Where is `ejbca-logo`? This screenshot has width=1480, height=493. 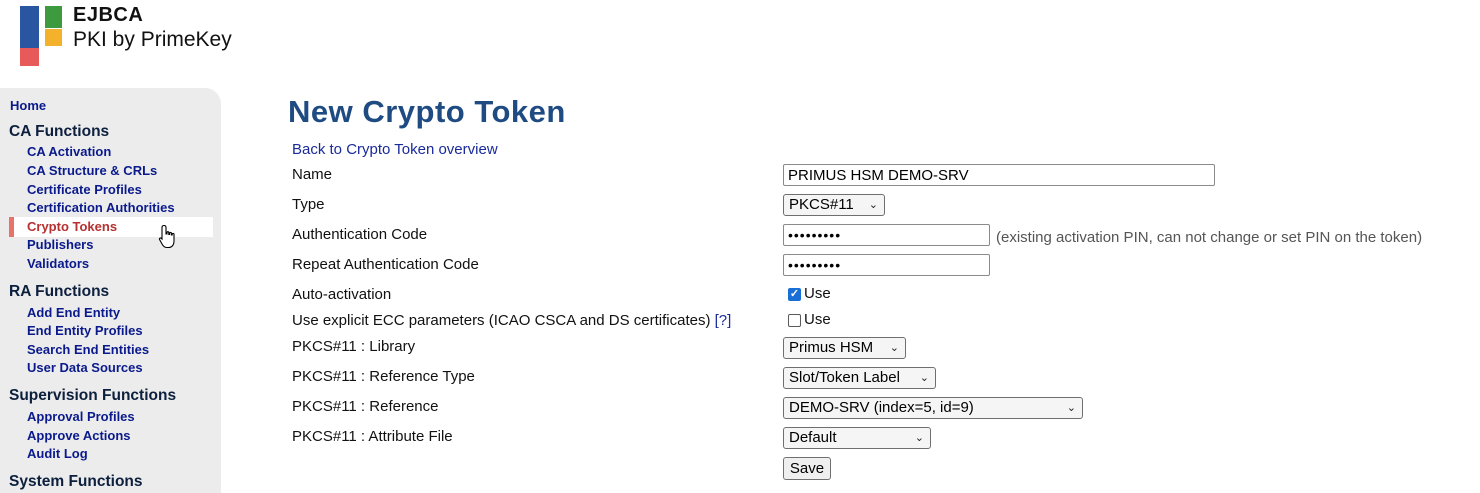
ejbca-logo is located at coordinates (45, 37).